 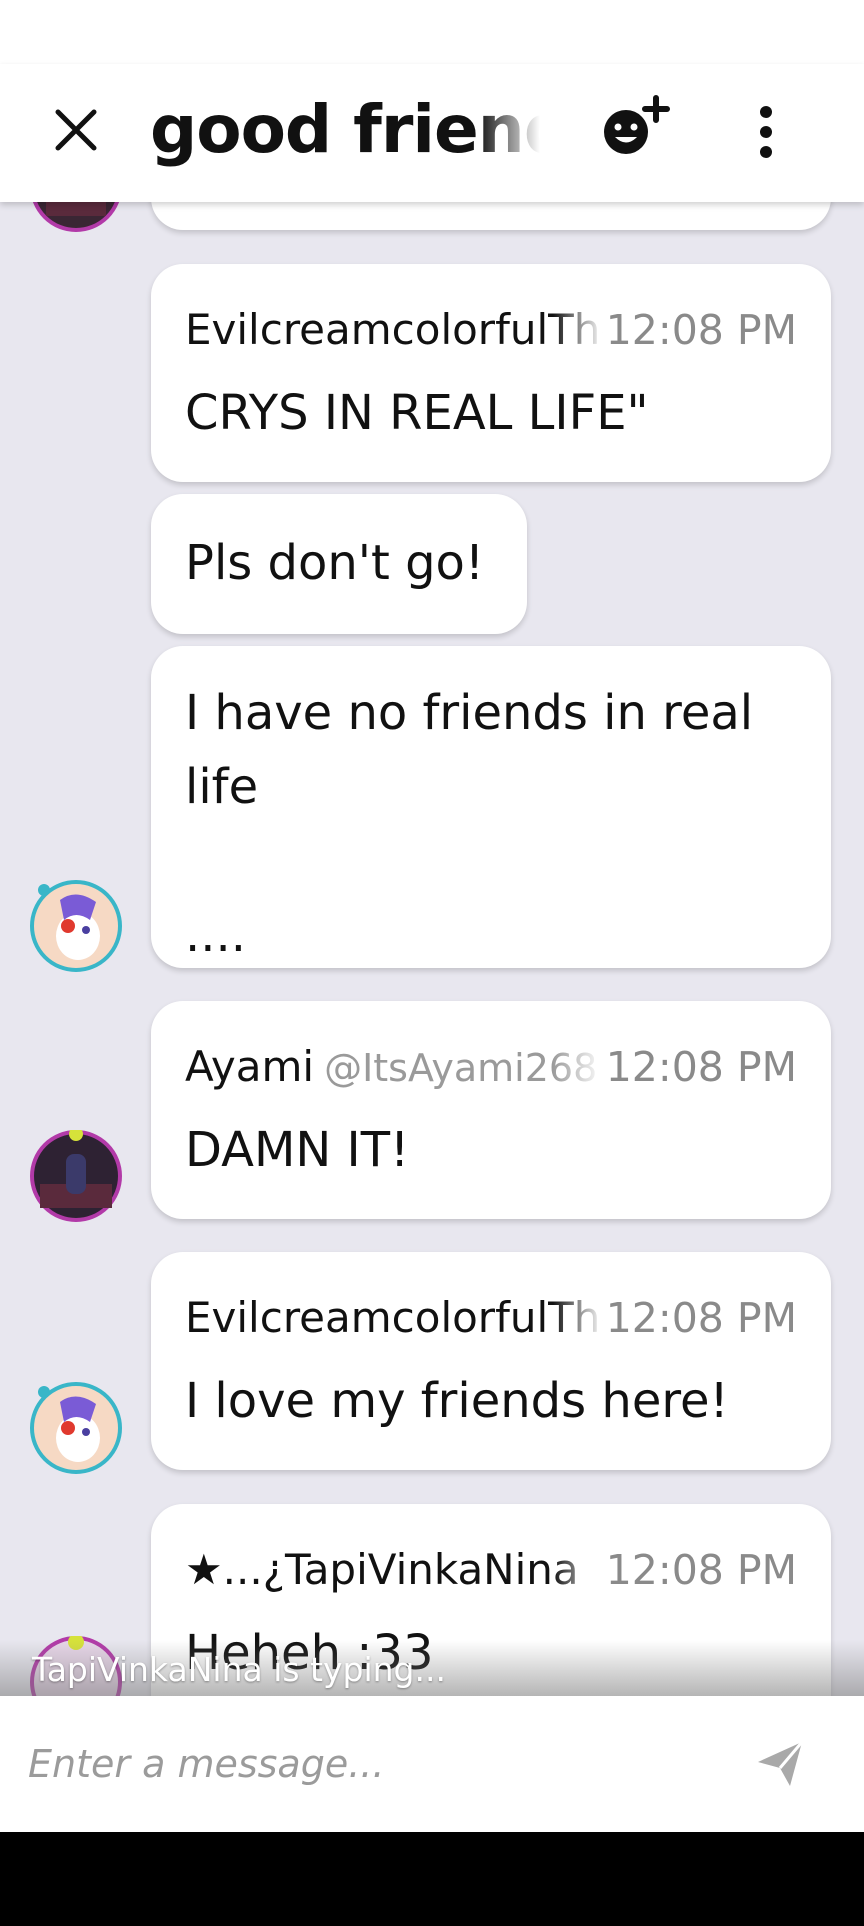 I want to click on sender-handle: @ItsAyami268, so click(x=461, y=1068).